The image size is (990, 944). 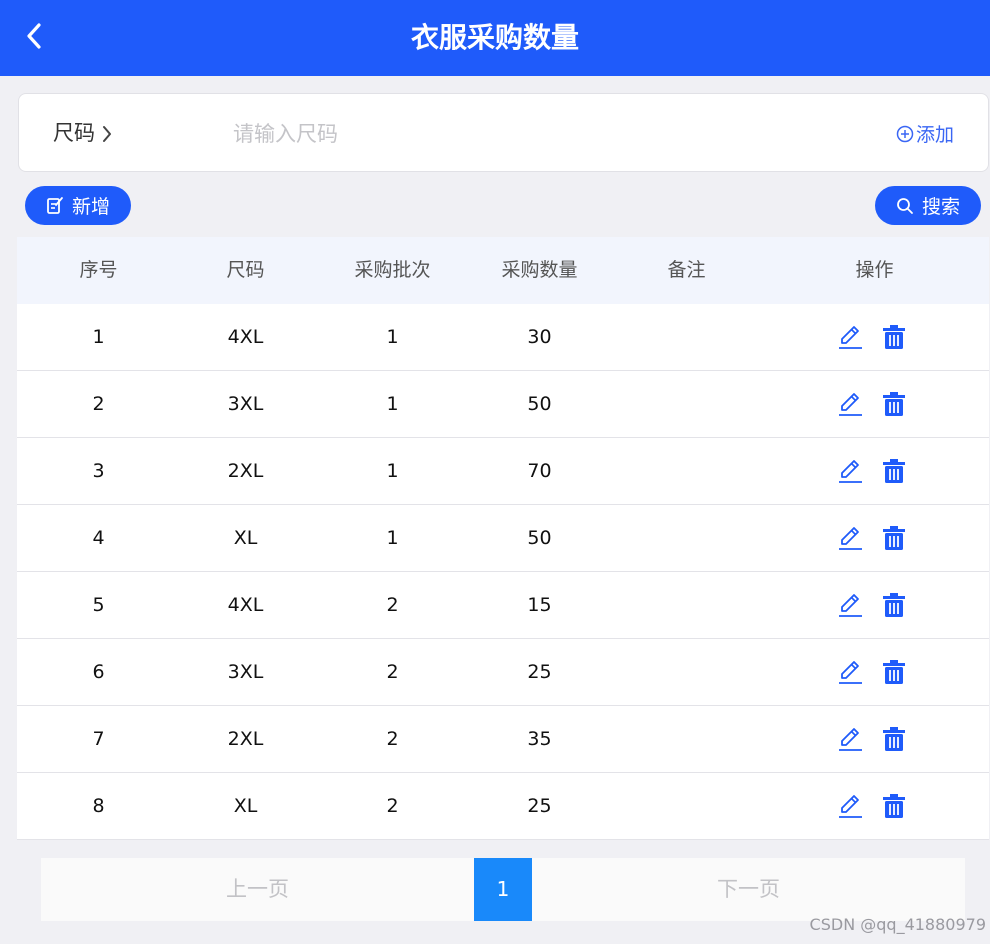 What do you see at coordinates (98, 605) in the screenshot?
I see `cell-index: 5` at bounding box center [98, 605].